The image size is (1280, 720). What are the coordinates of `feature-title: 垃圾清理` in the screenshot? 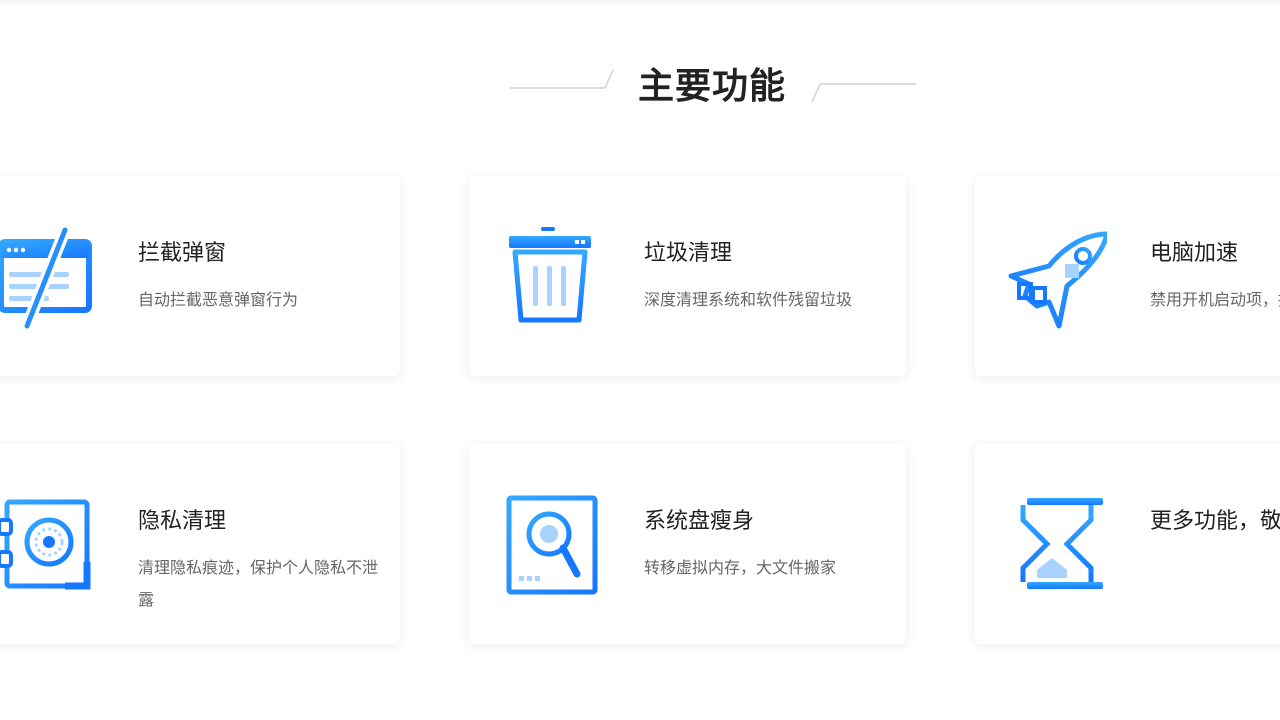 It's located at (688, 253).